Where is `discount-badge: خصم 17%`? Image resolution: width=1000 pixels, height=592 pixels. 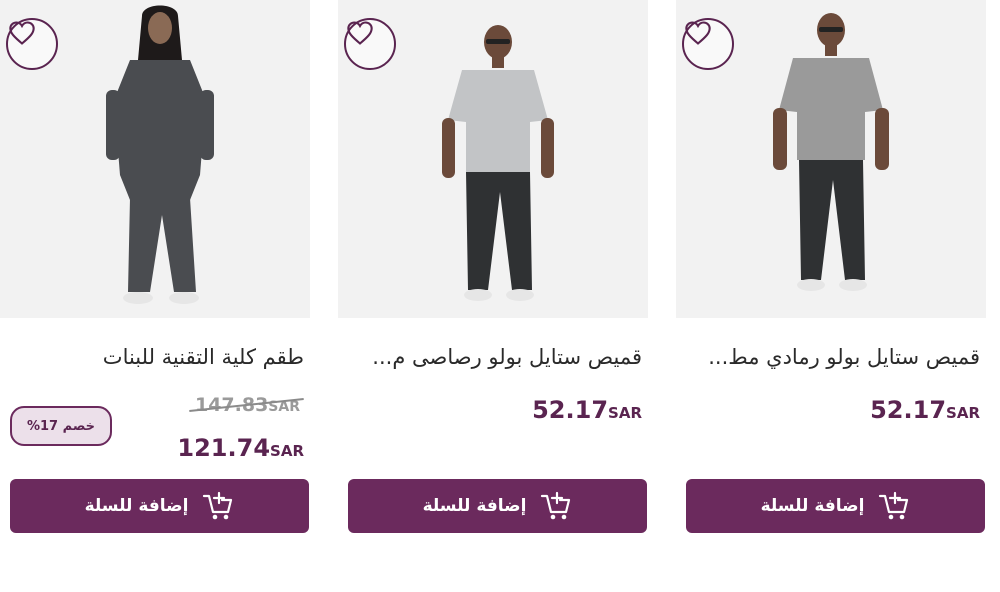
discount-badge: خصم 17% is located at coordinates (61, 426).